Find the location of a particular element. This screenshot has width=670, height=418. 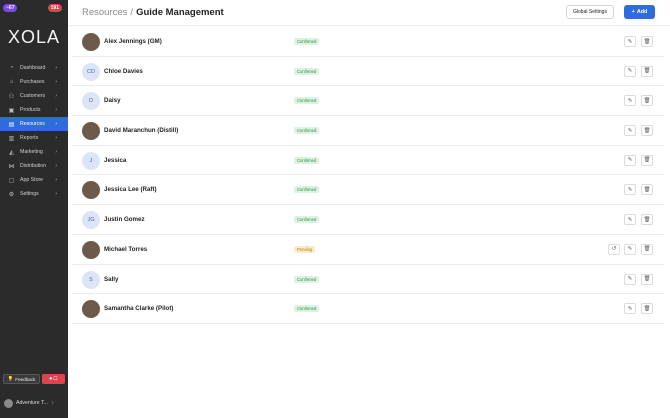

guide-name: Michael Torres is located at coordinates (125, 249).